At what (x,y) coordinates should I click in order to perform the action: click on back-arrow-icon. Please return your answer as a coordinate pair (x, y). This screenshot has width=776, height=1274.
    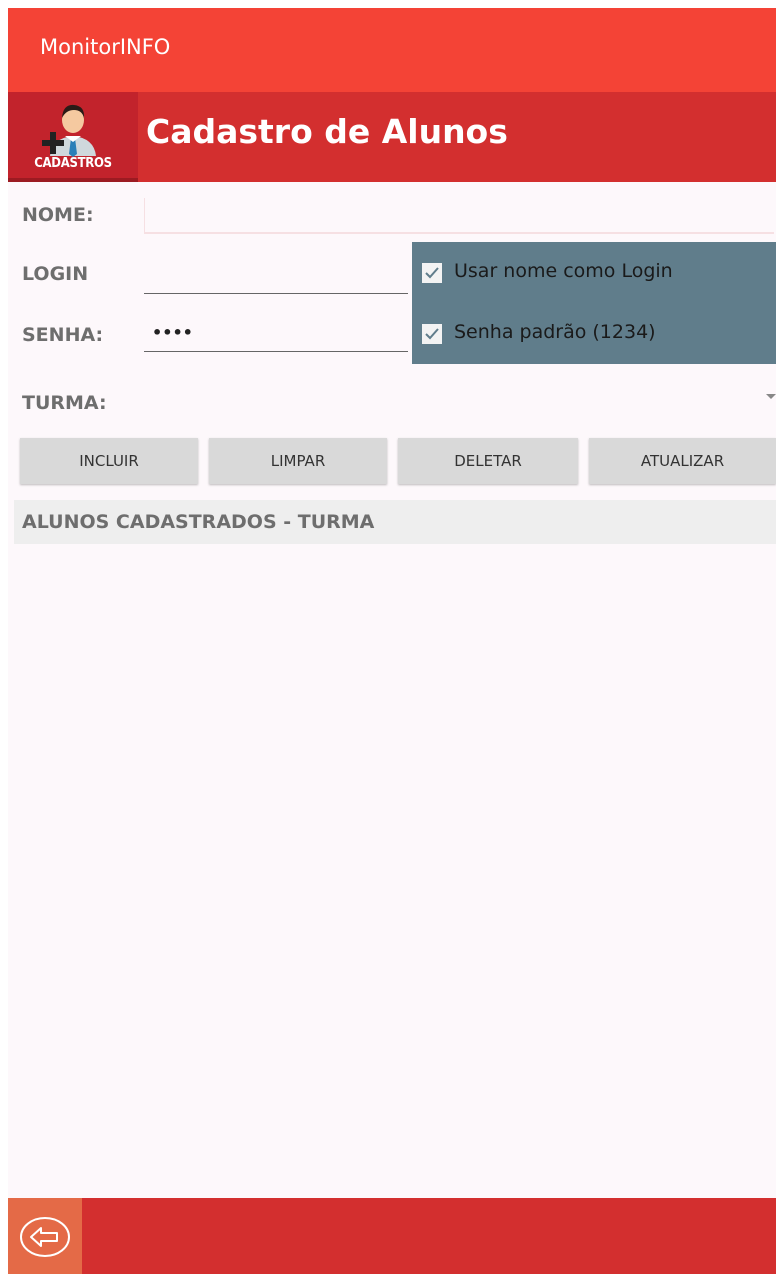
    Looking at the image, I should click on (45, 1237).